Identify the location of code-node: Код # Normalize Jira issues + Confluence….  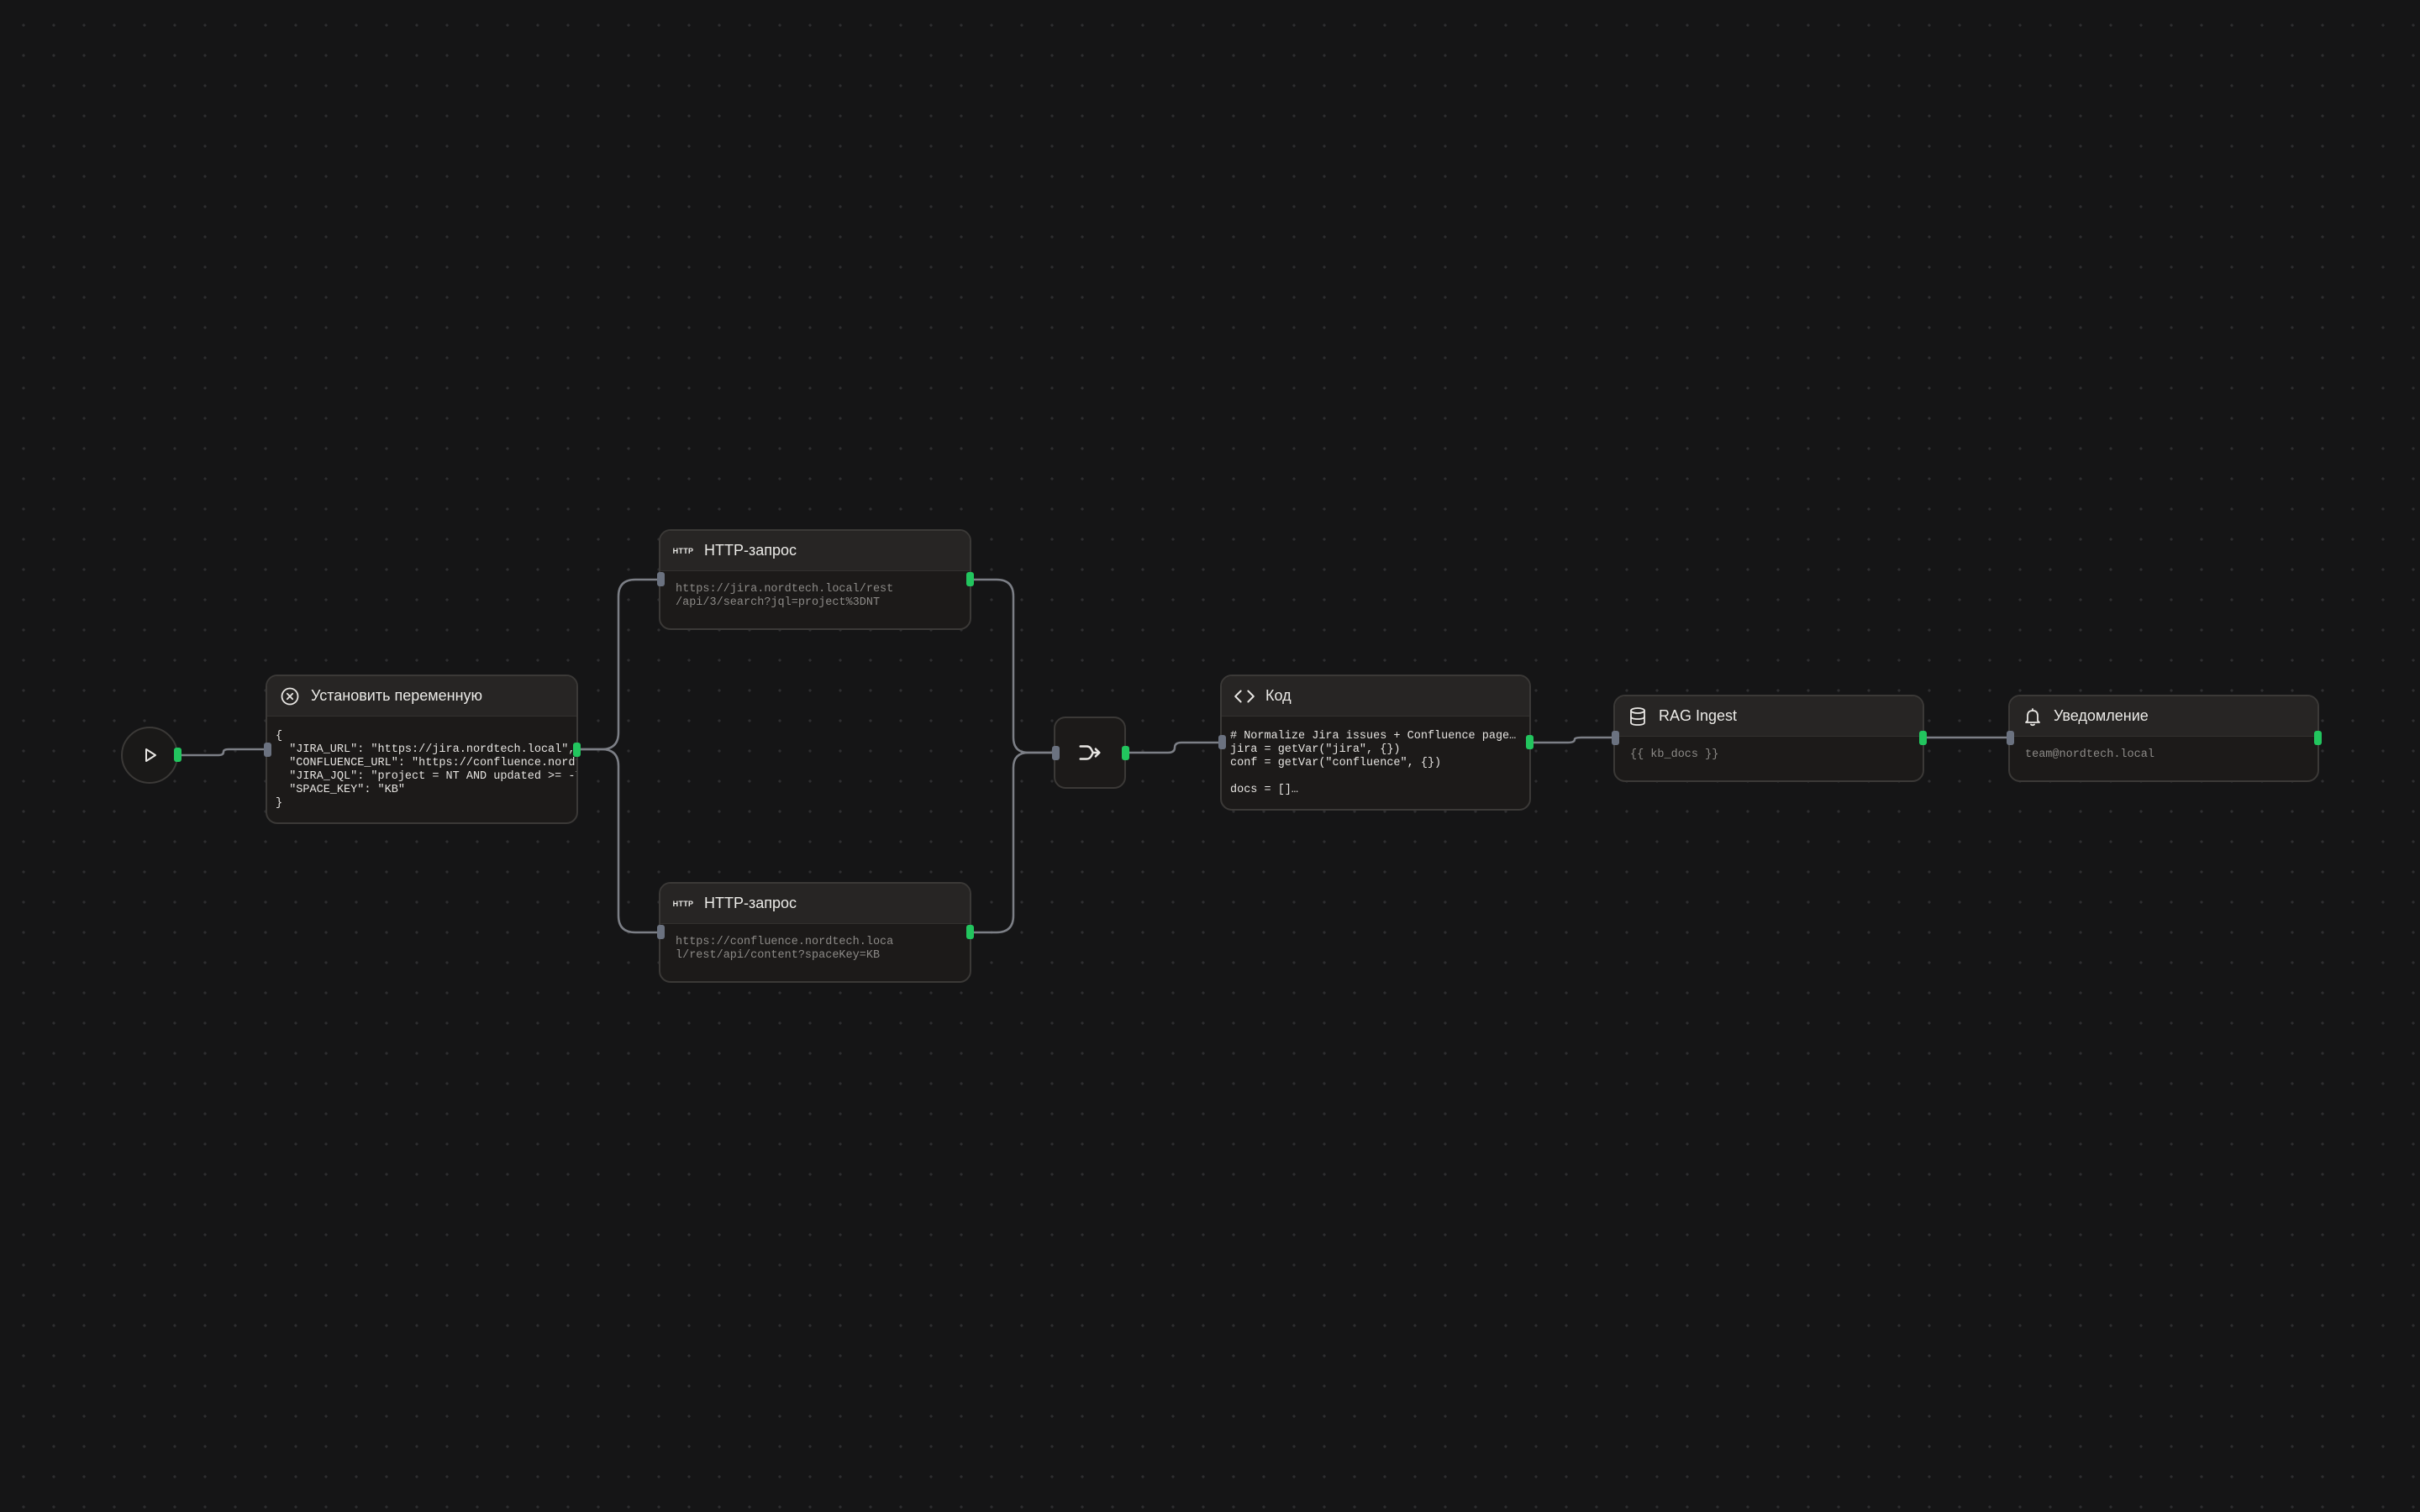
(1376, 743).